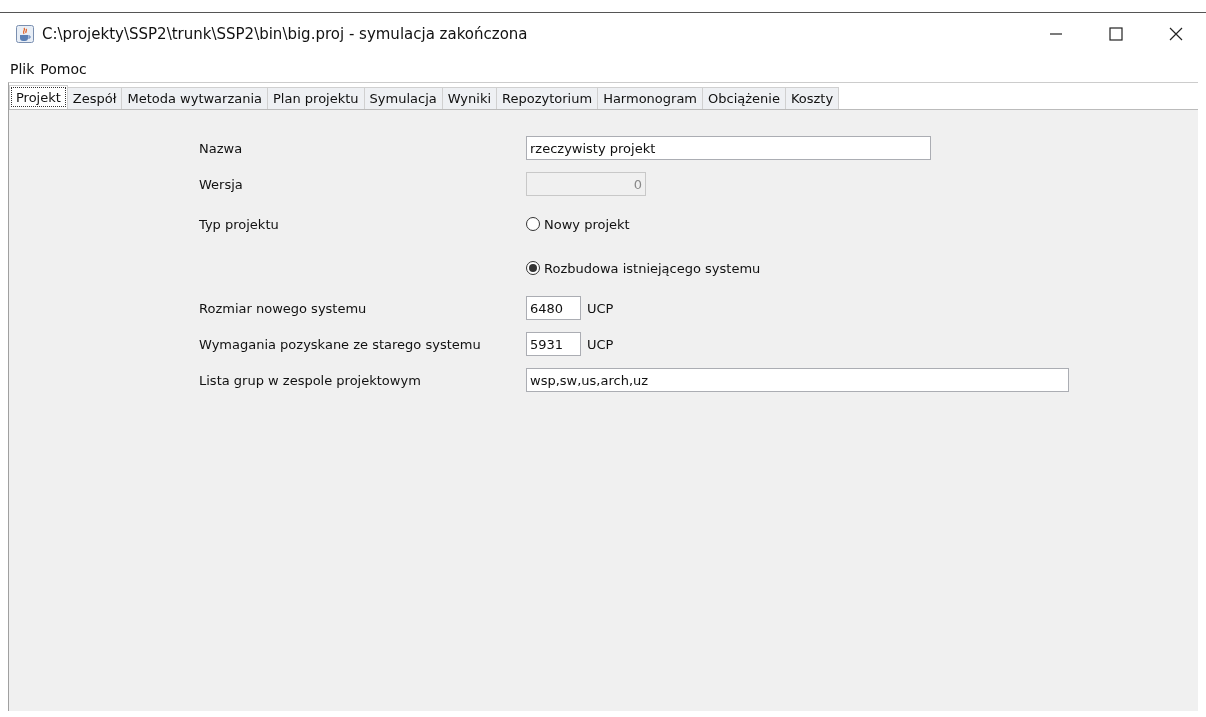 This screenshot has height=717, width=1206. I want to click on tab: Zespół, so click(94, 98).